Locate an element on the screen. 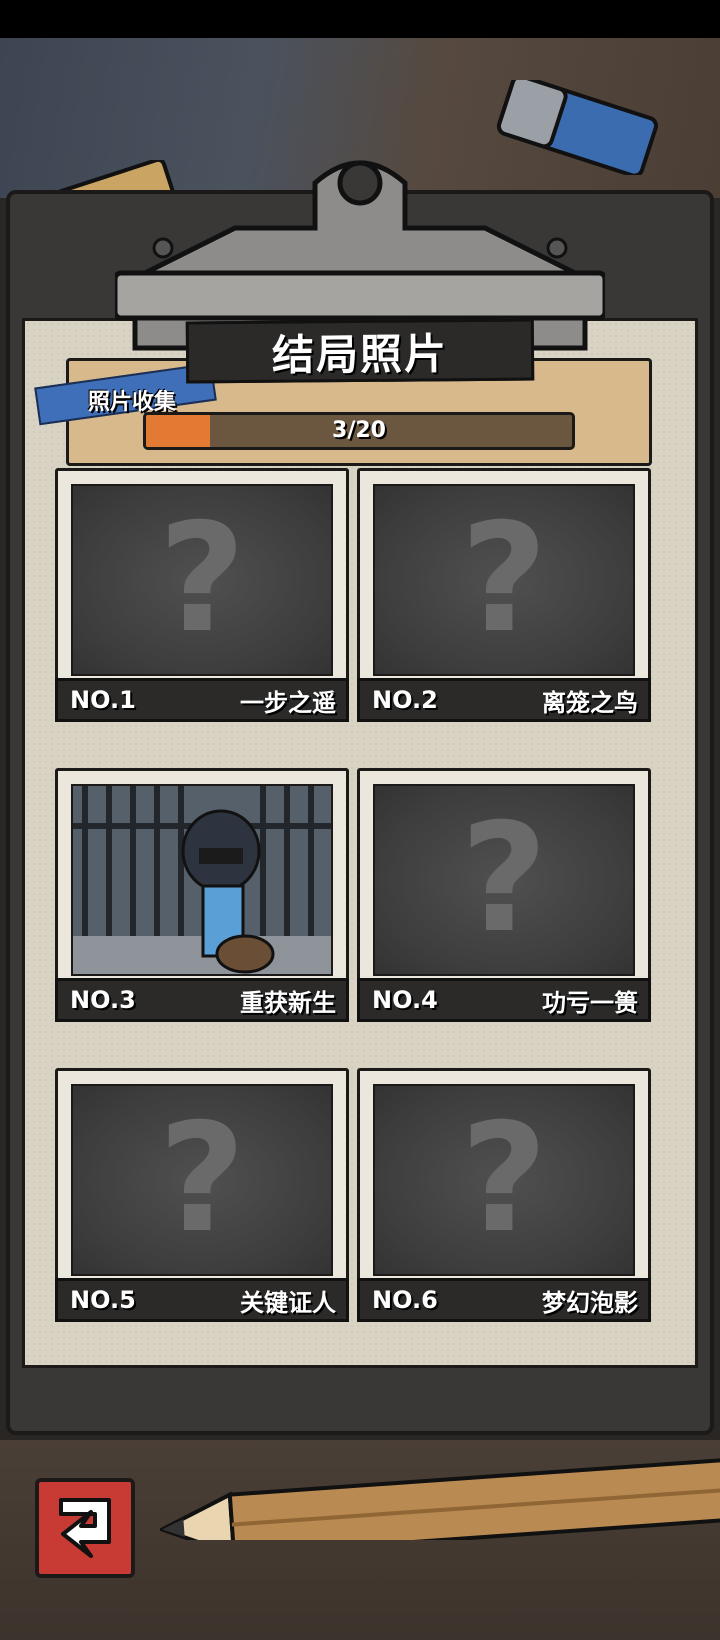 The height and width of the screenshot is (1640, 720). photo-card-2: ? NO.2 离笼之鸟 is located at coordinates (504, 595).